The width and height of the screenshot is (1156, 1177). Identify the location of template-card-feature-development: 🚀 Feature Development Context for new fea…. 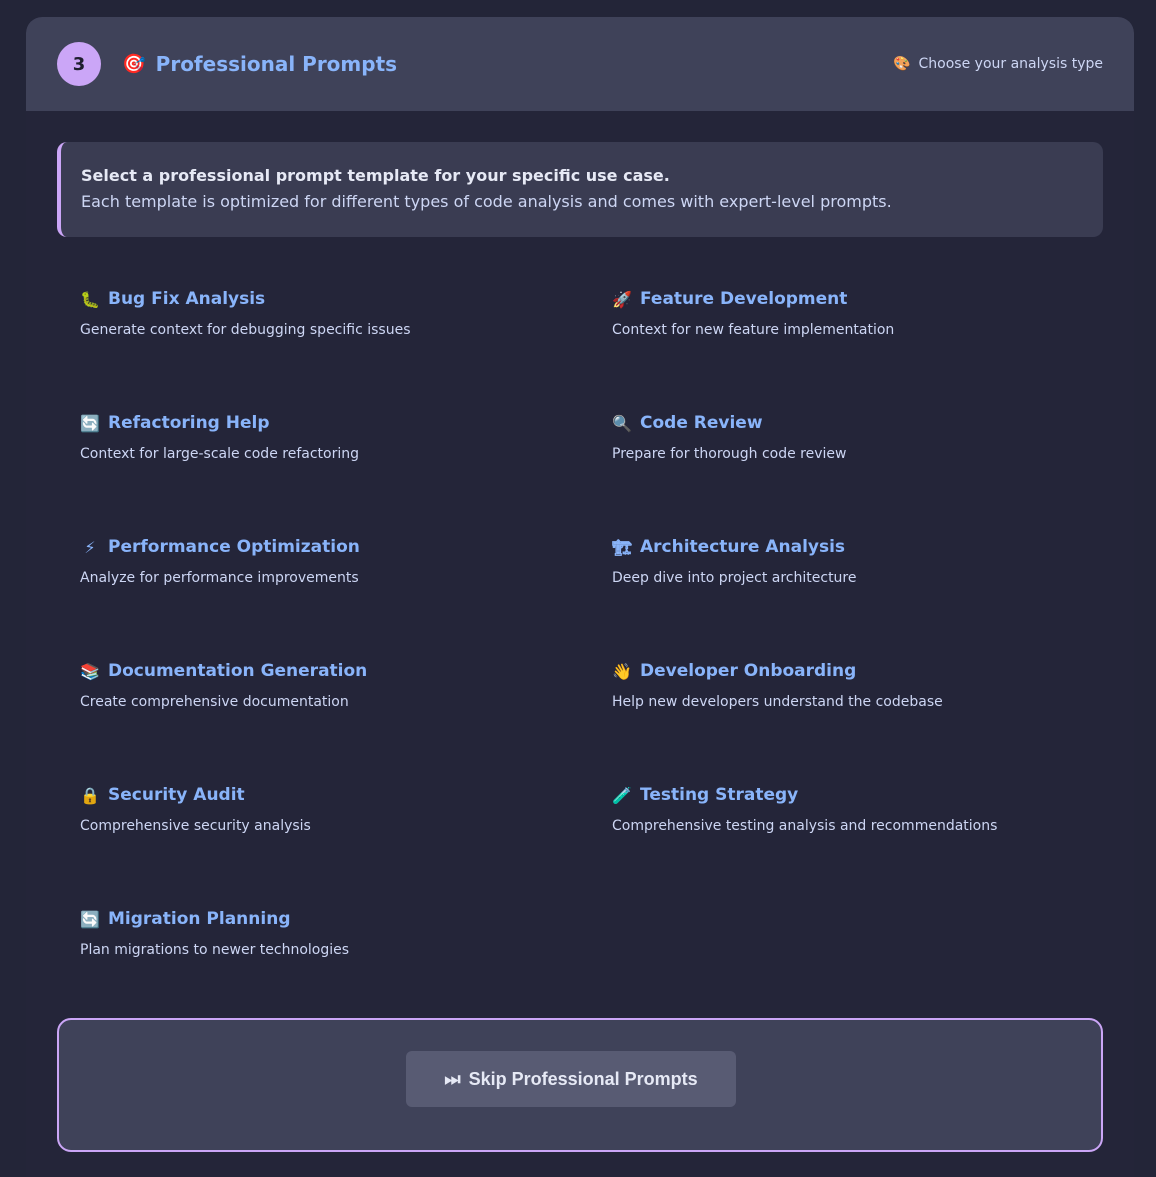
(852, 335).